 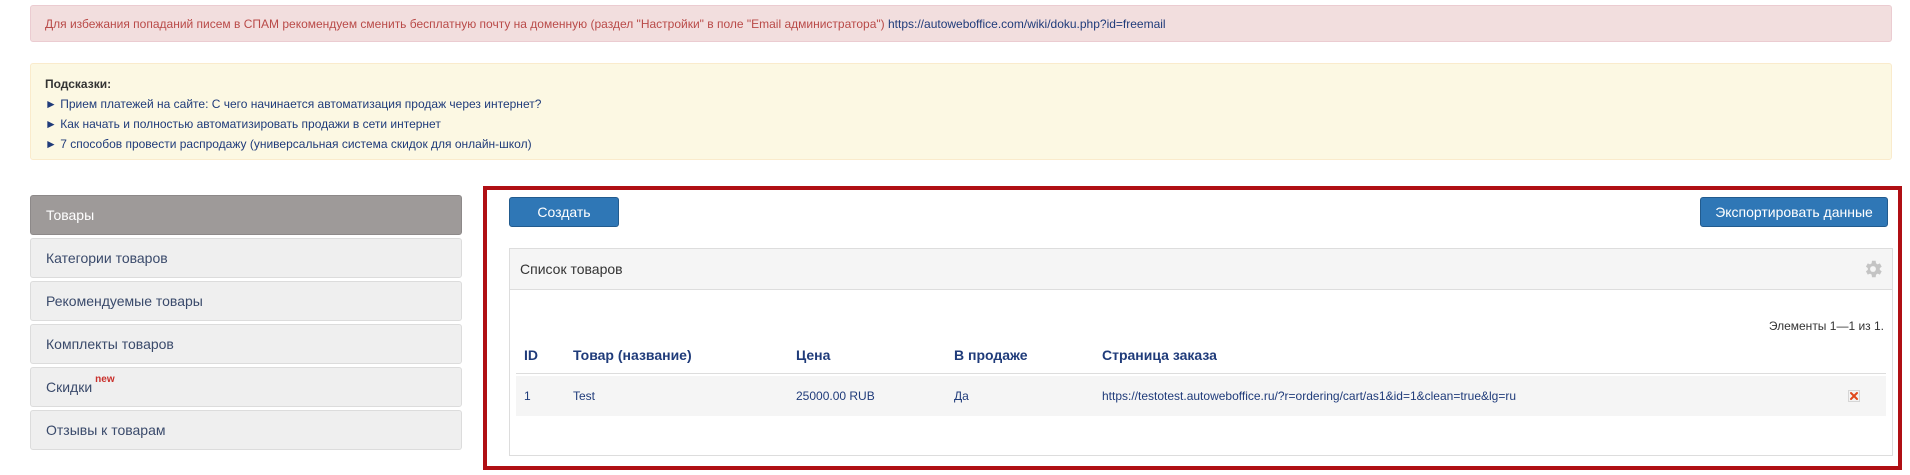 I want to click on sidebar-item-products: Товары, so click(x=246, y=215).